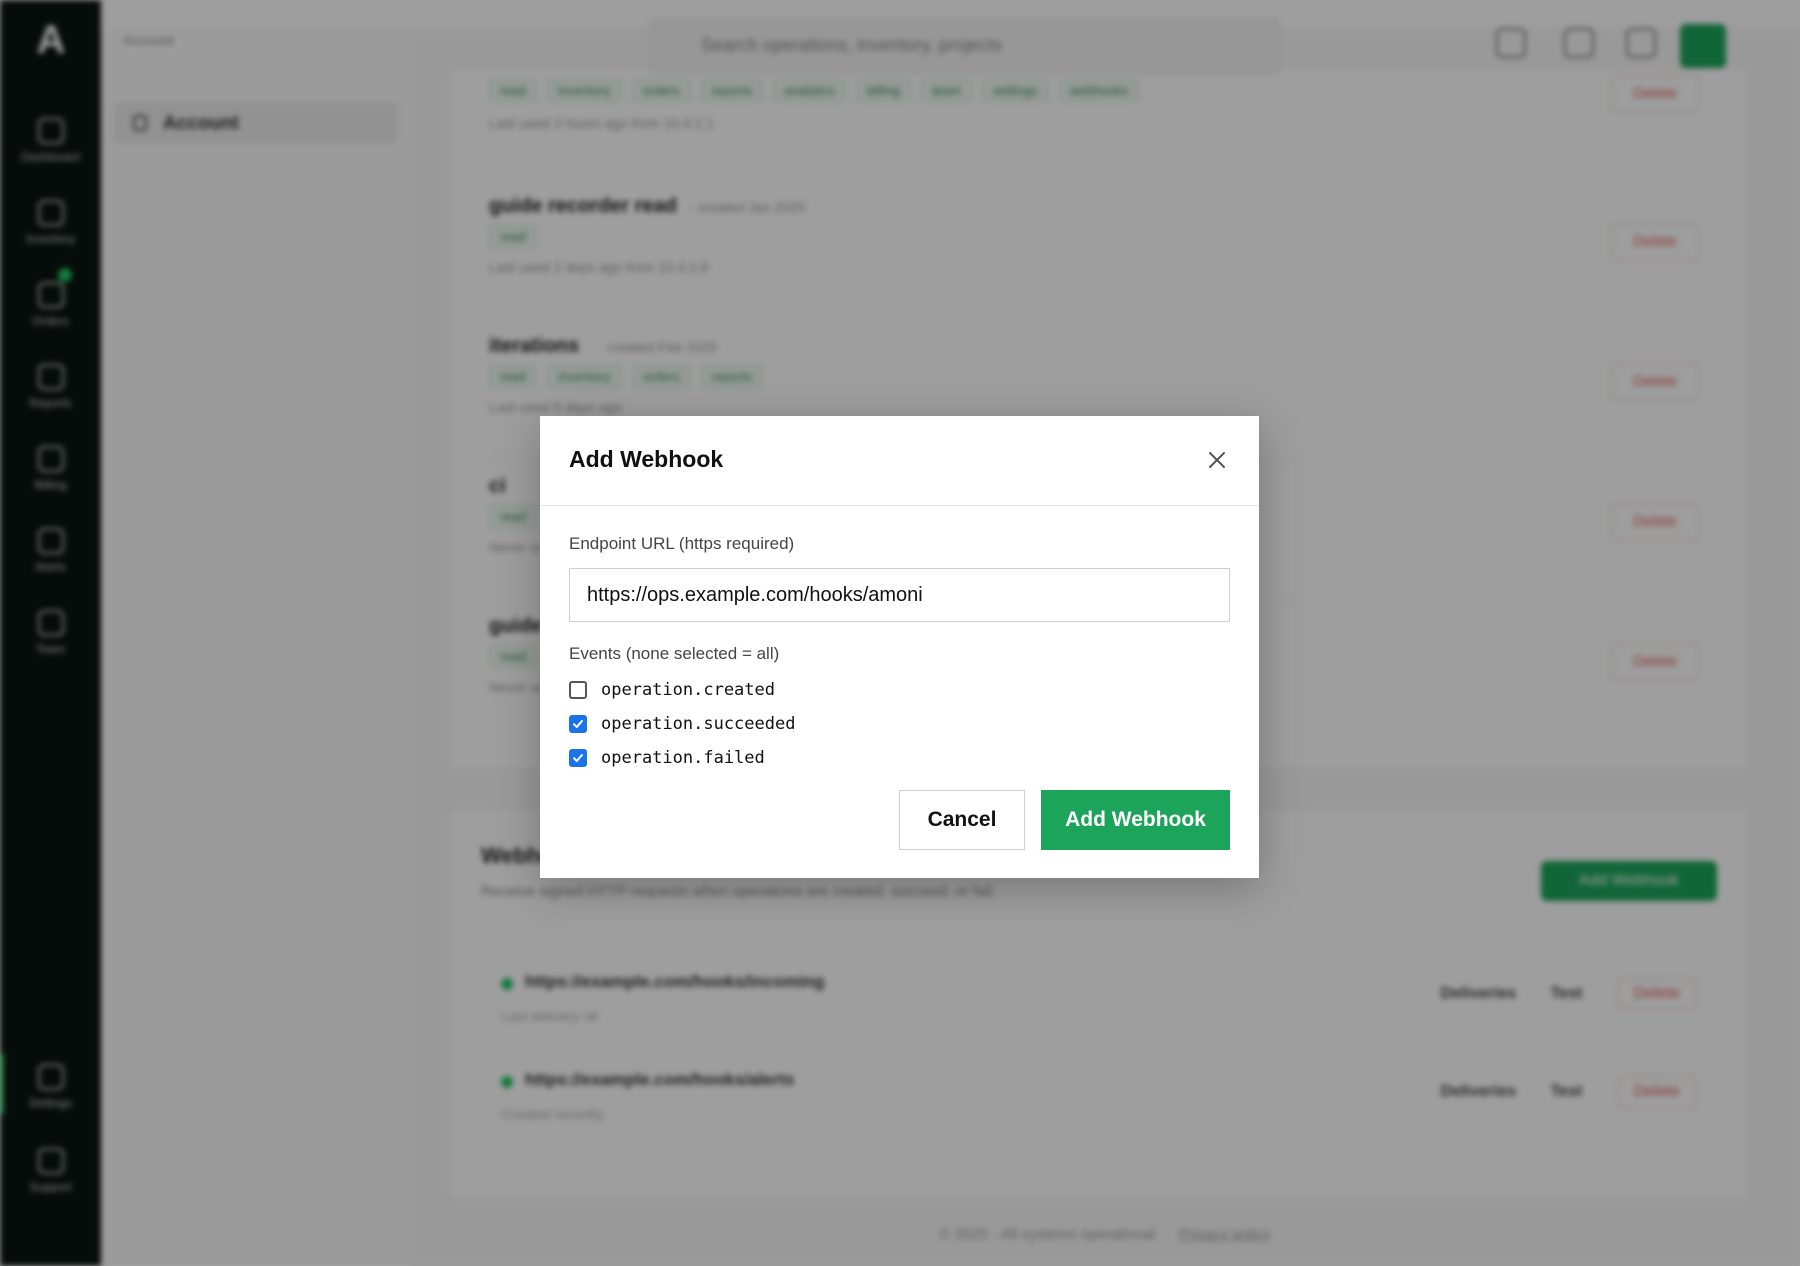 Image resolution: width=1800 pixels, height=1266 pixels. What do you see at coordinates (674, 653) in the screenshot?
I see `events-label: Events (none selected = all)` at bounding box center [674, 653].